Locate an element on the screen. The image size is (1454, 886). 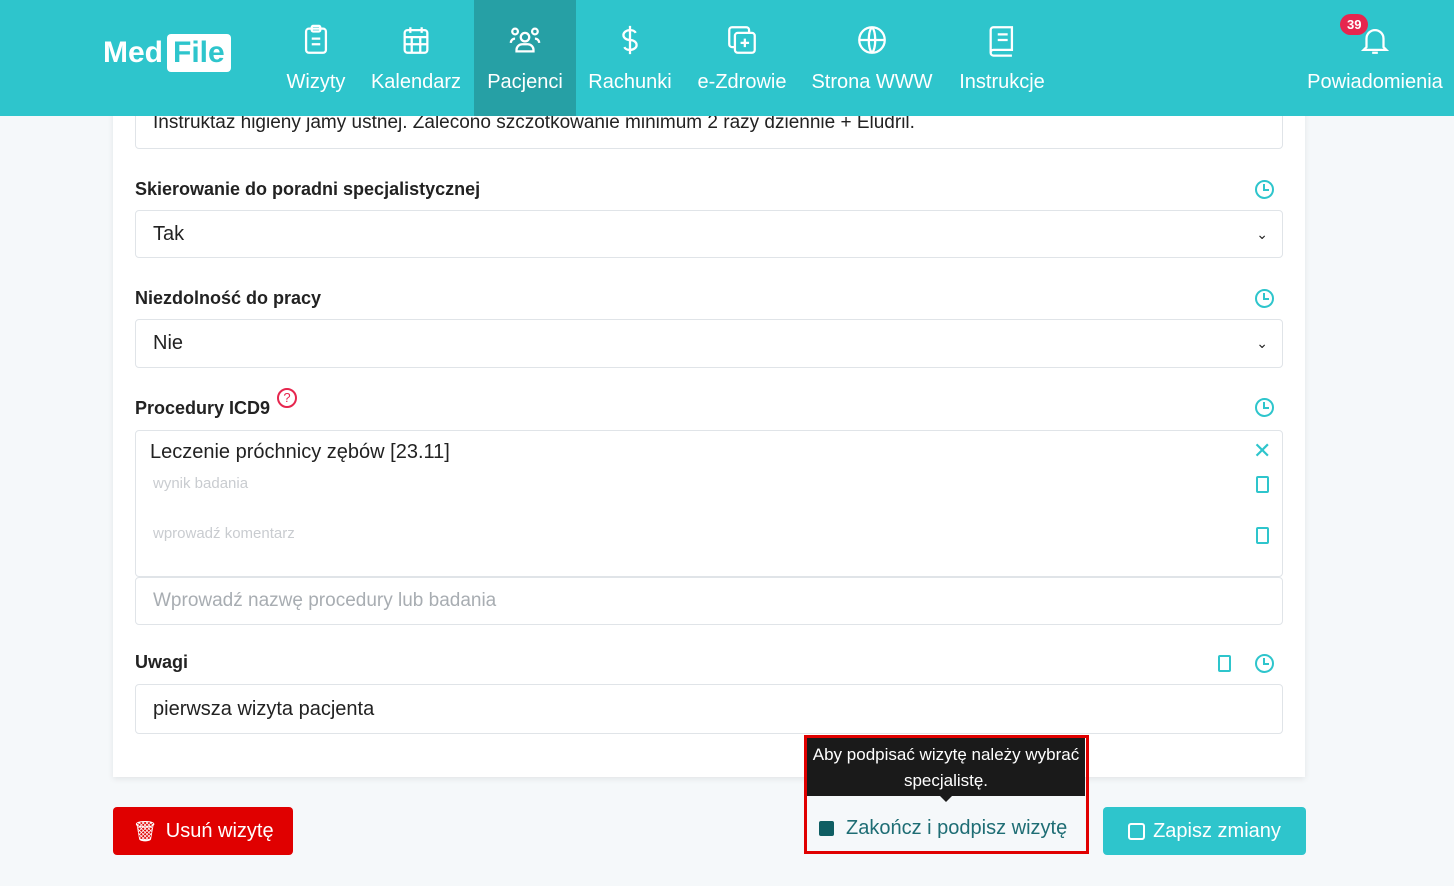
medical-plus-icon is located at coordinates (742, 40).